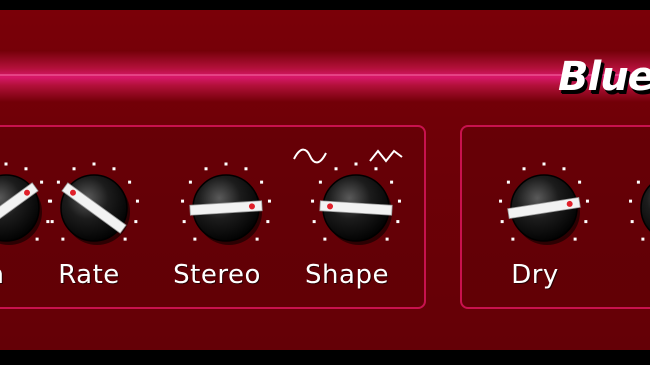  Describe the element at coordinates (356, 203) in the screenshot. I see `shape-knob-graphic` at that location.